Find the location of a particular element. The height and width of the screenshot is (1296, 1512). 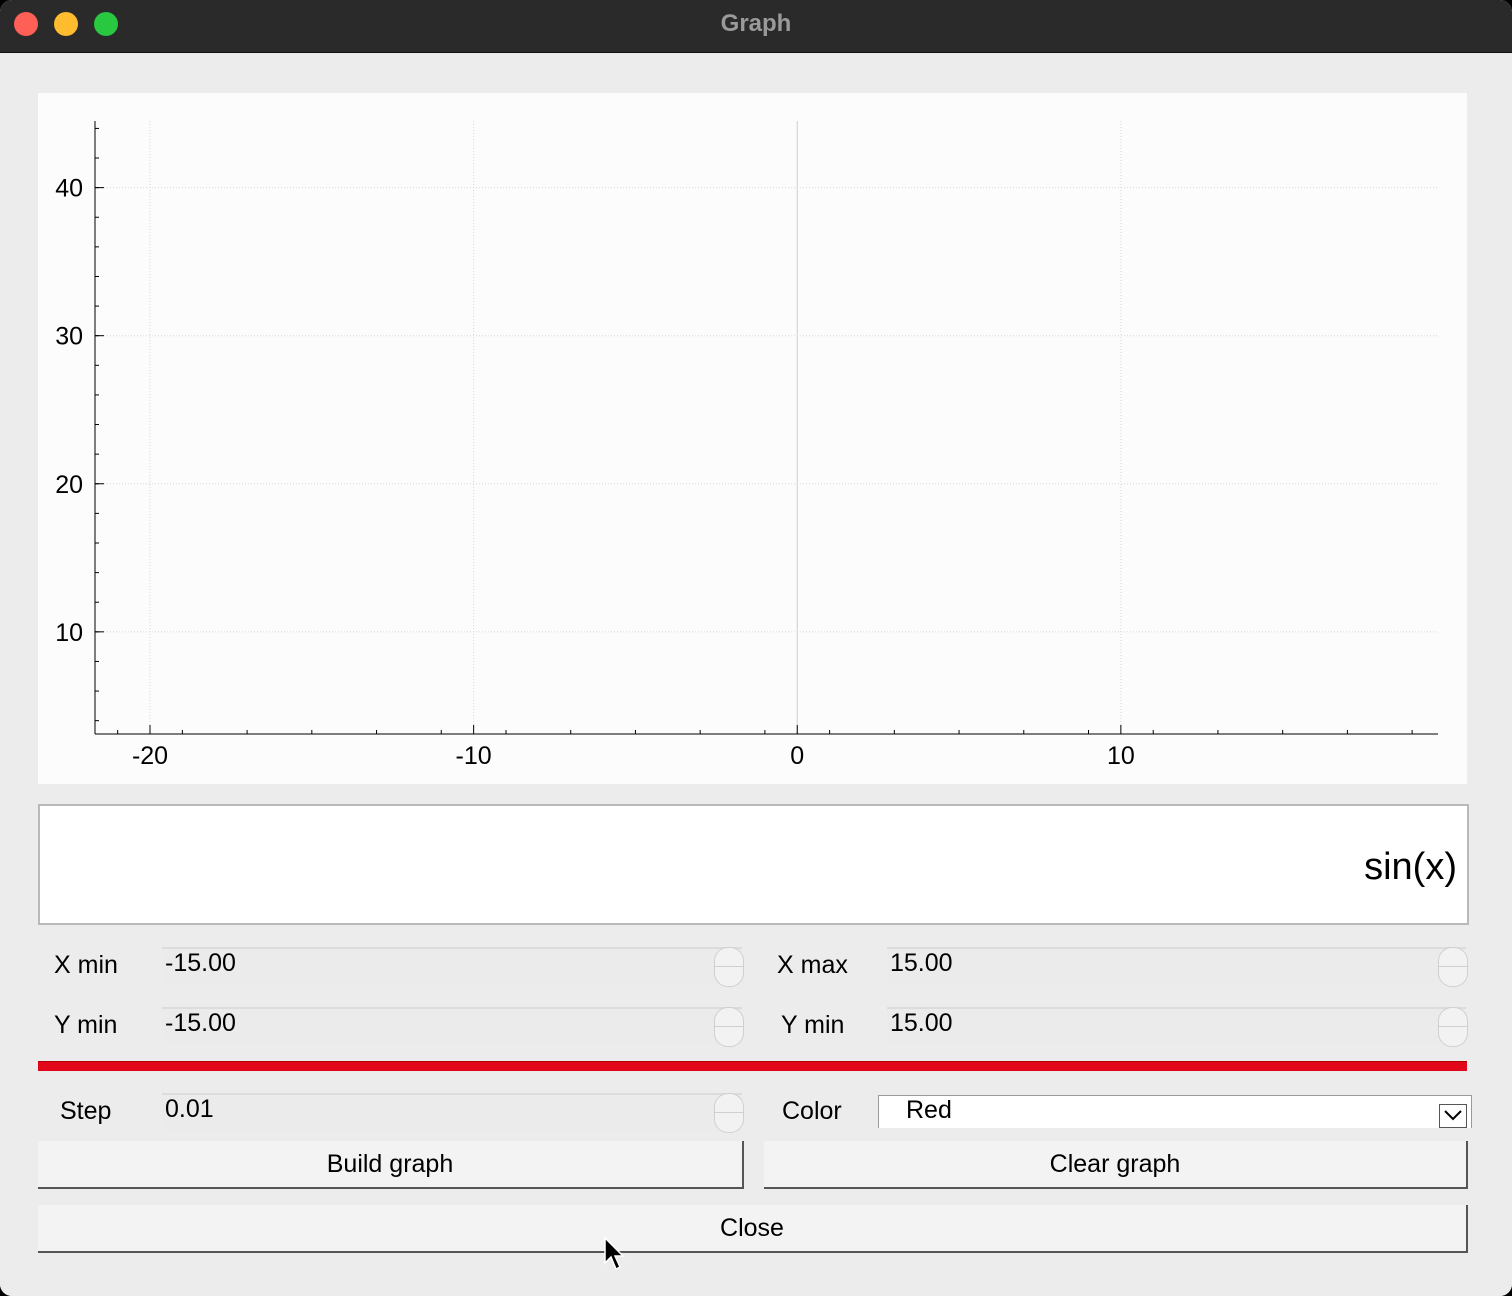

xmin-value: -15.00 is located at coordinates (200, 963).